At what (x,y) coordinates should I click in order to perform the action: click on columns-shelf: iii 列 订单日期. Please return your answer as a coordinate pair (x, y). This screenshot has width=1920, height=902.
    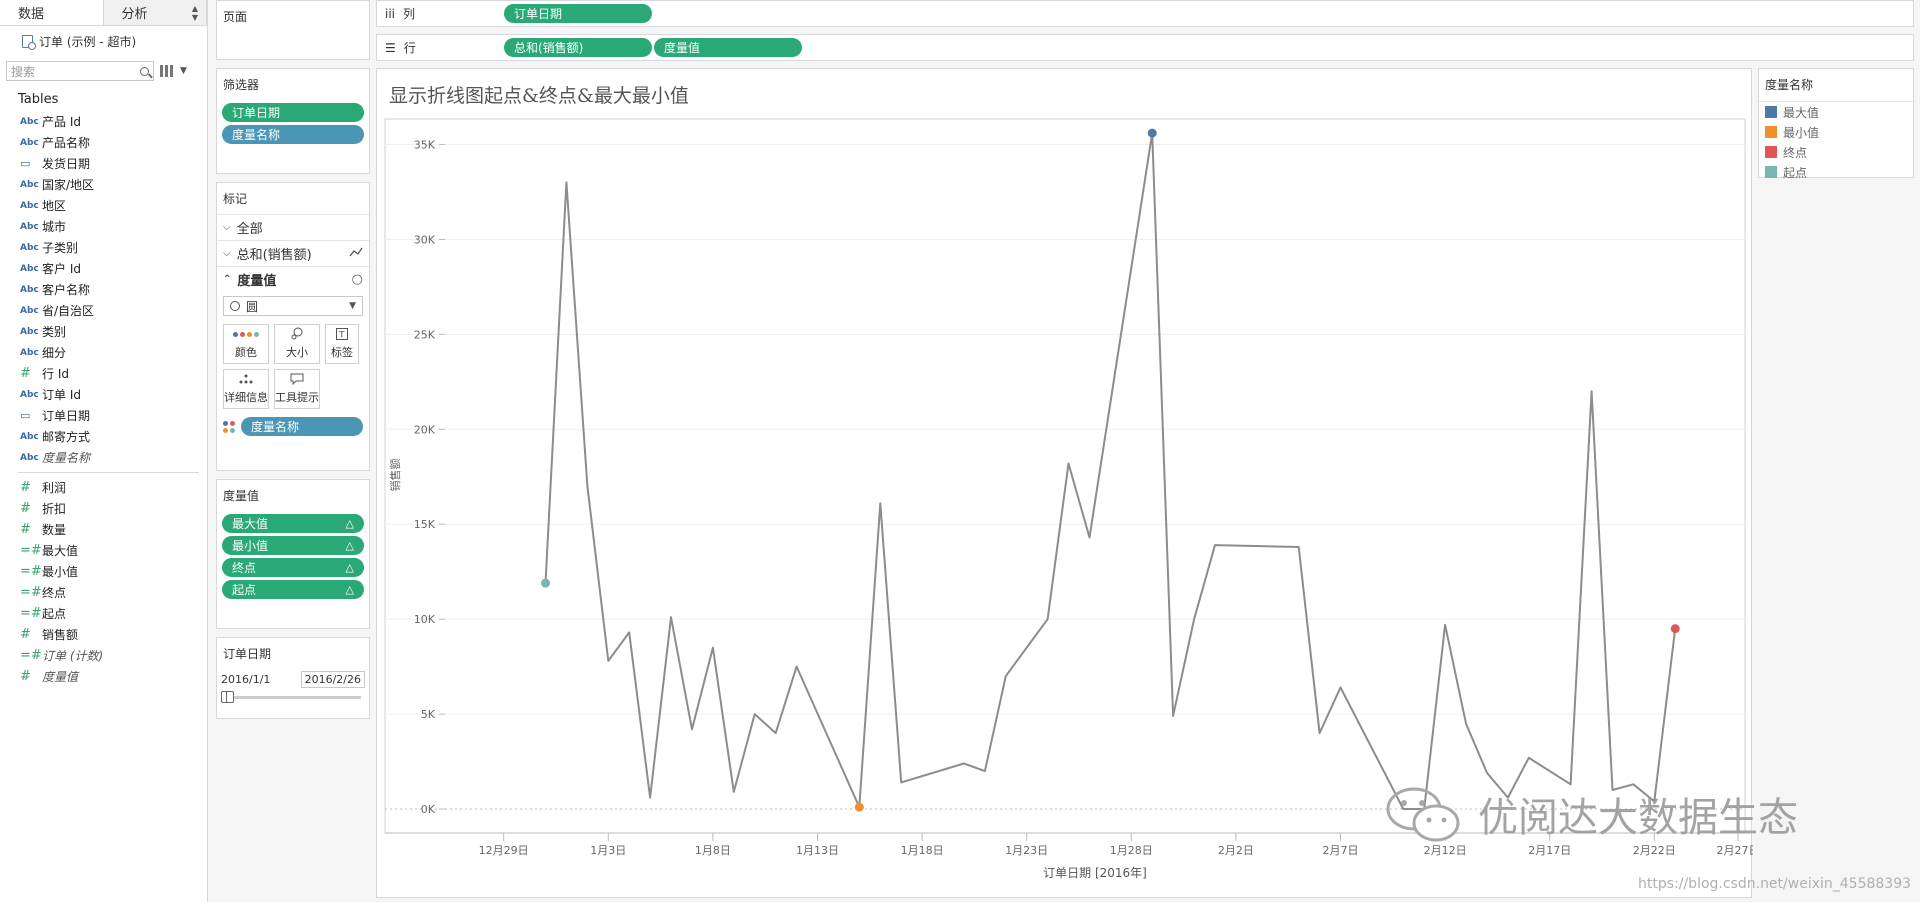
    Looking at the image, I should click on (1145, 13).